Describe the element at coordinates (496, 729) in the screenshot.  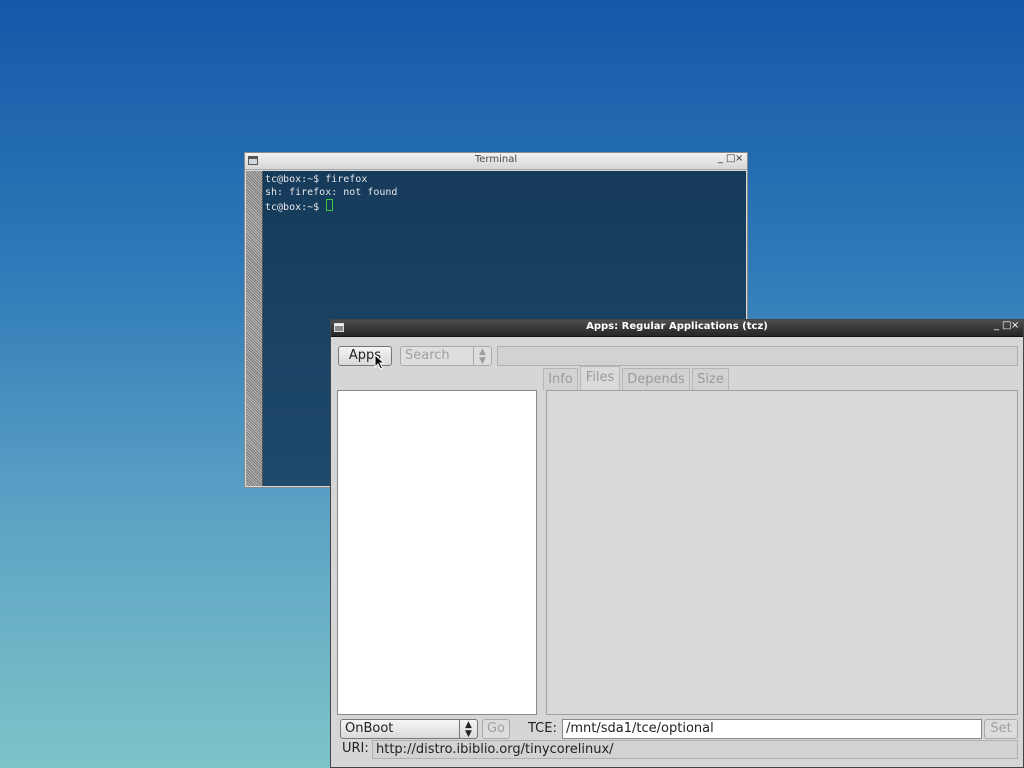
I see `go-button: Go` at that location.